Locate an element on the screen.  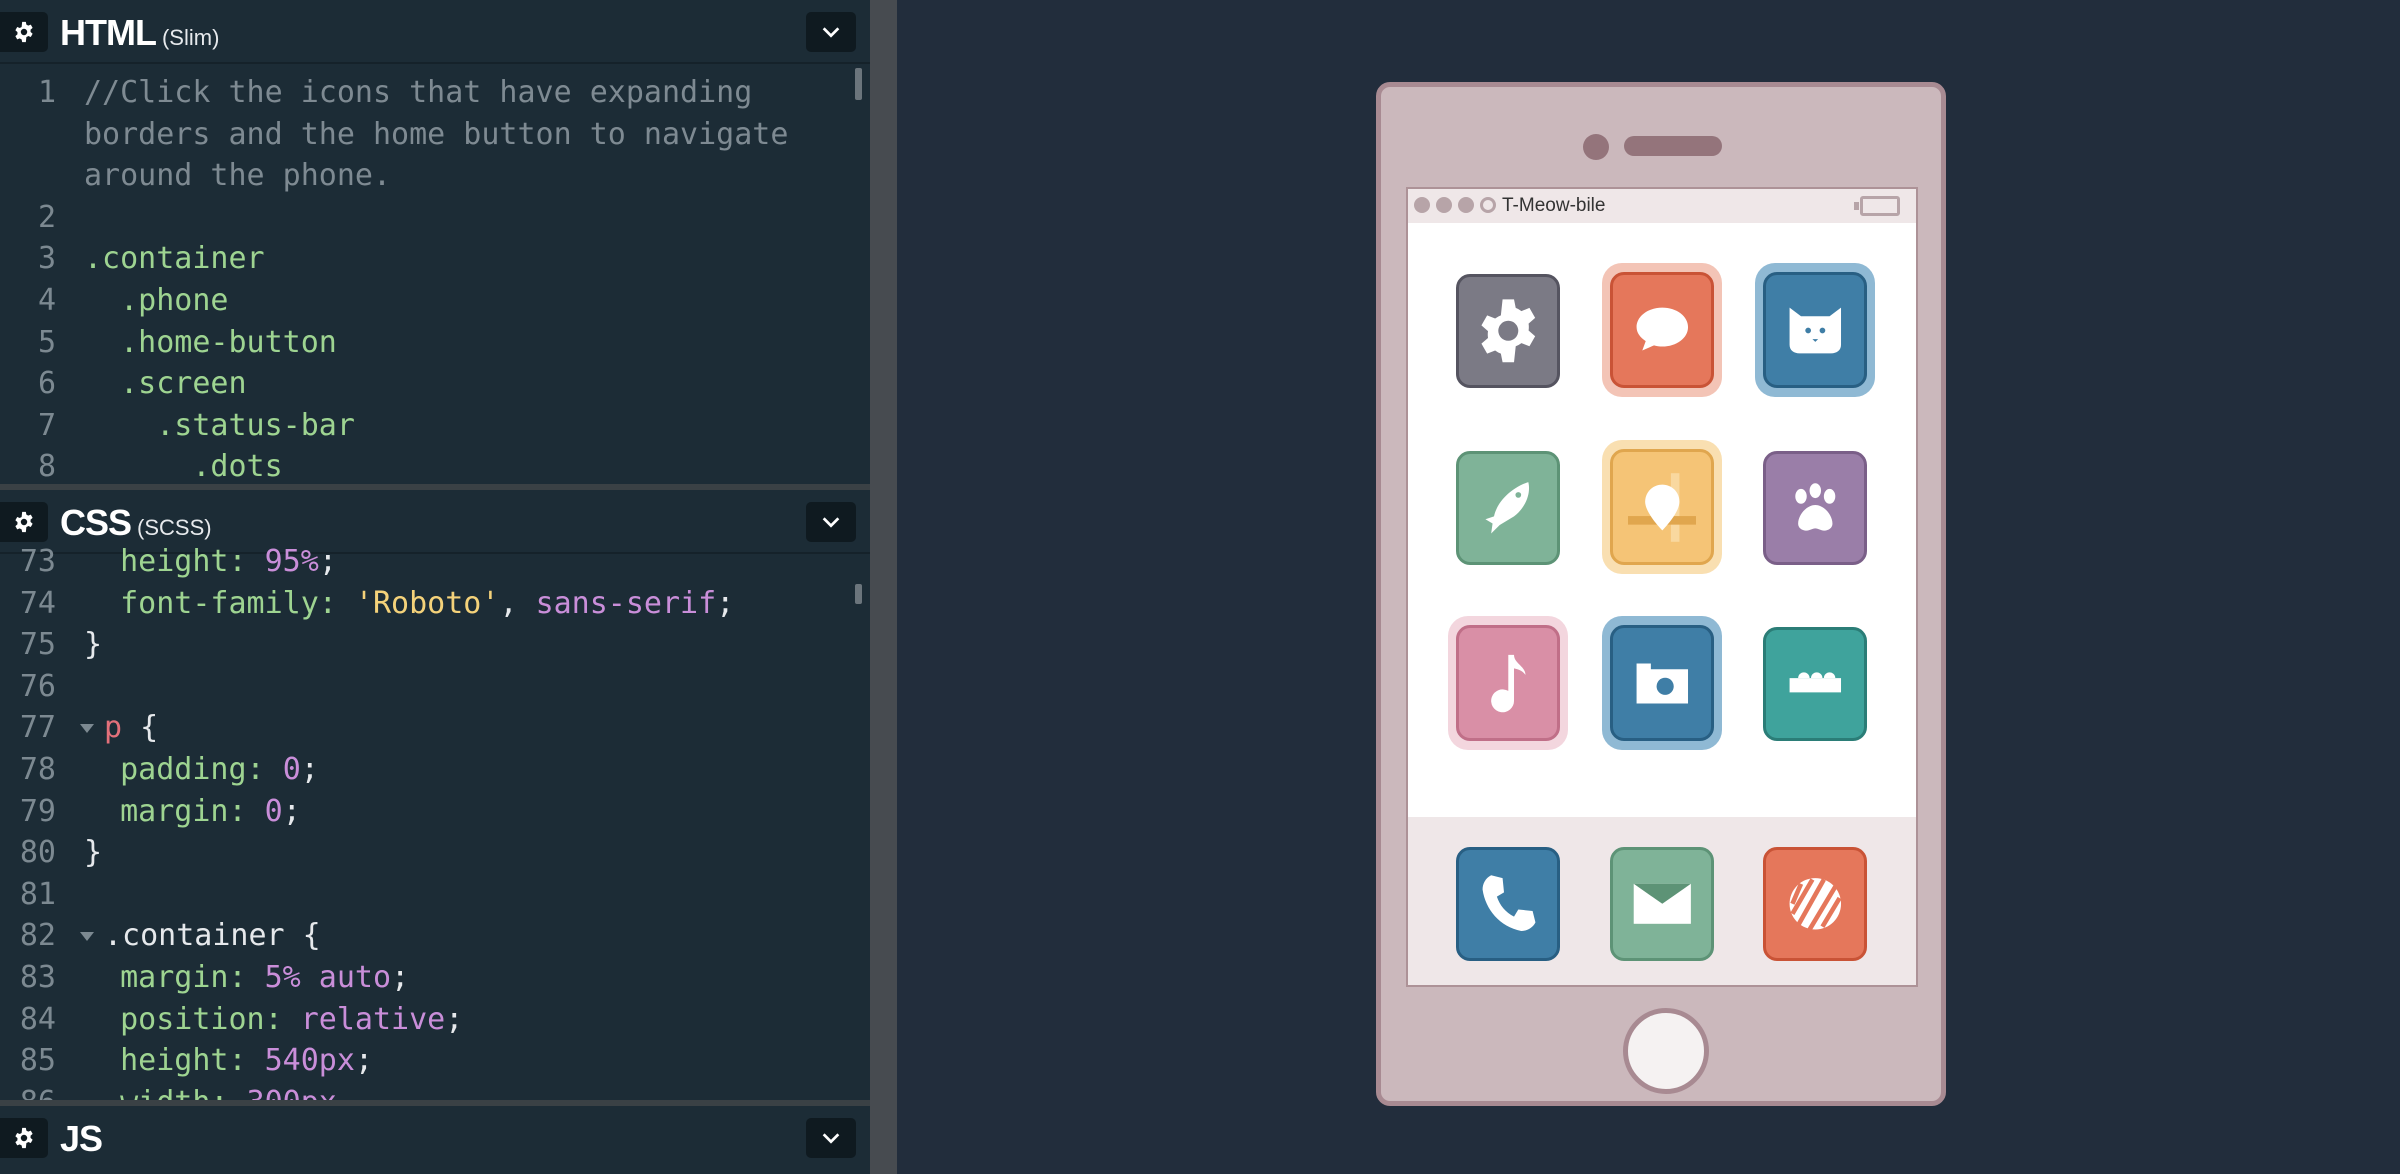
js-collapse-button is located at coordinates (831, 1138).